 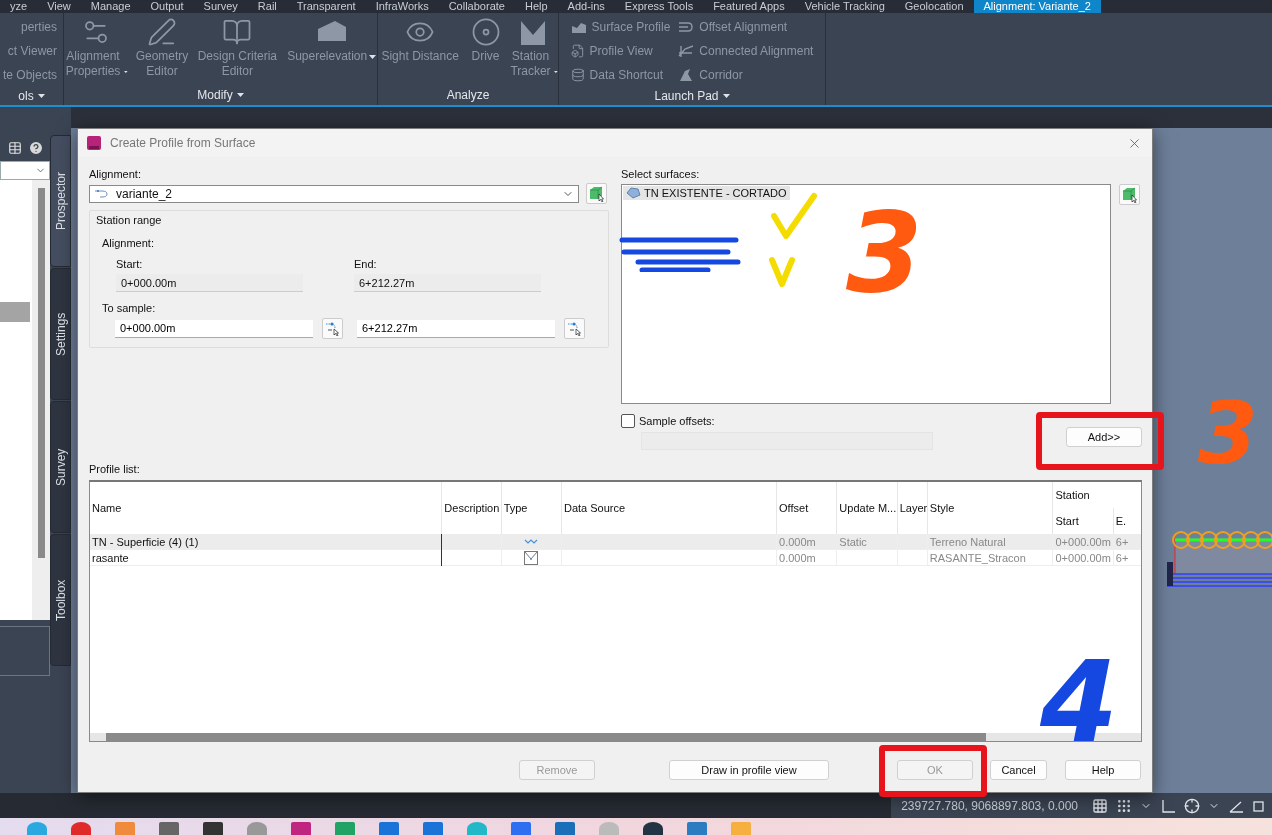 What do you see at coordinates (989, 805) in the screenshot?
I see `coordinates-readout: 239727.780, 9068897.803, 0.000` at bounding box center [989, 805].